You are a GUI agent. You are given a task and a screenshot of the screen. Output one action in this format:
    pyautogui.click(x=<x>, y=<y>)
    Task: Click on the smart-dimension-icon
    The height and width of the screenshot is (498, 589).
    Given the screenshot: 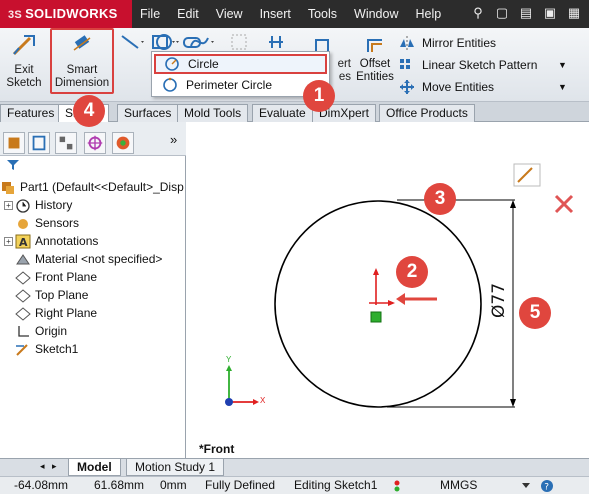 What is the action you would take?
    pyautogui.click(x=82, y=43)
    